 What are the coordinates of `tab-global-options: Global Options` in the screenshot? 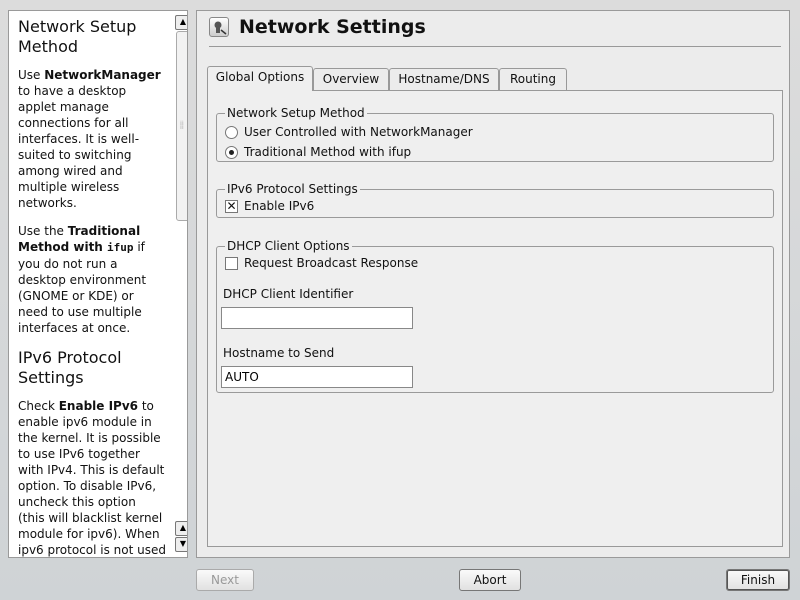 It's located at (260, 78).